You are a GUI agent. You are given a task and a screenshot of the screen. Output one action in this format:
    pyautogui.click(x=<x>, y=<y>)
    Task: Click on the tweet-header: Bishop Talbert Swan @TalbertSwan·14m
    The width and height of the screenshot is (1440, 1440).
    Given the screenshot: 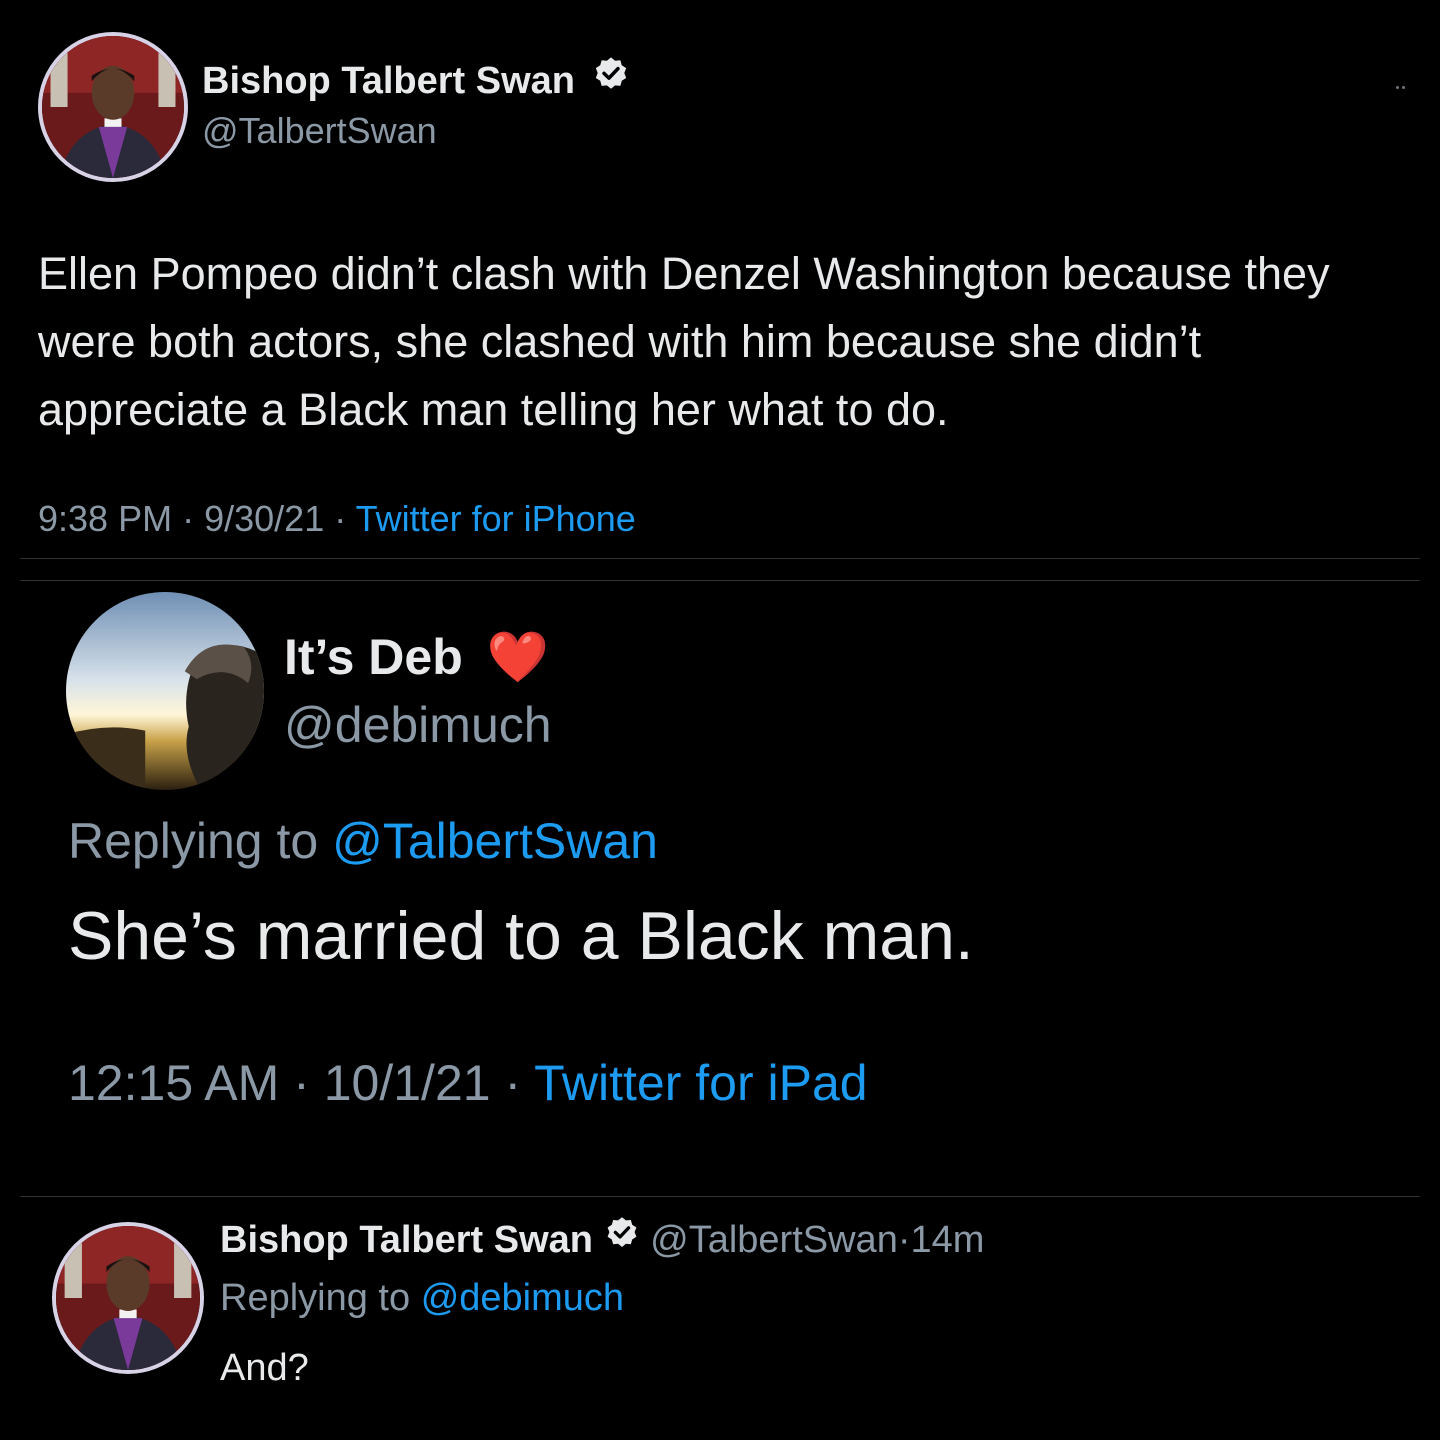 What is the action you would take?
    pyautogui.click(x=602, y=1240)
    